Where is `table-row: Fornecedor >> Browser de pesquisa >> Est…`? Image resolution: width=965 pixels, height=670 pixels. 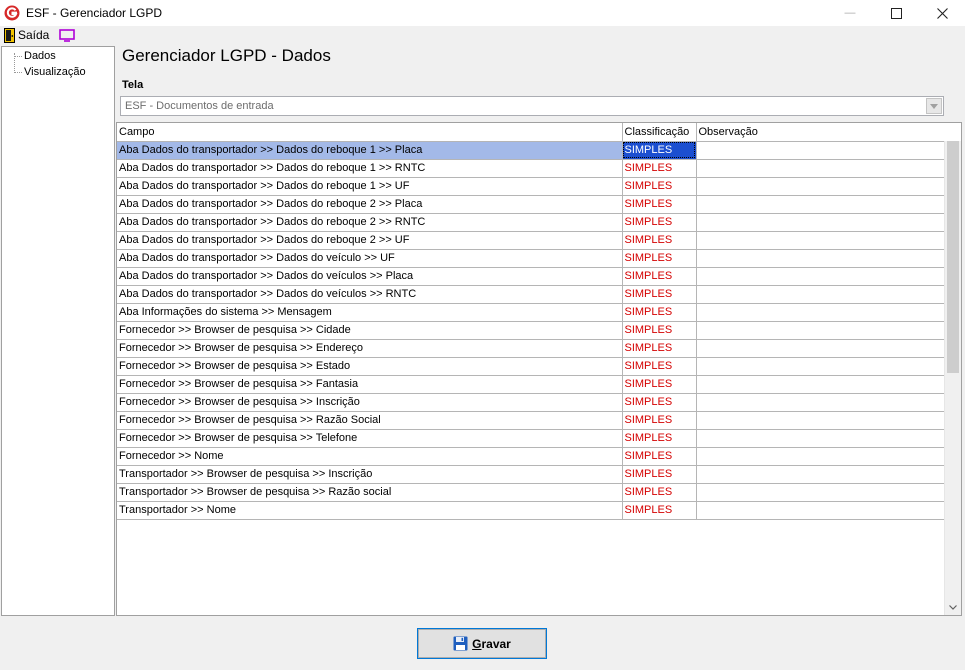
table-row: Fornecedor >> Browser de pesquisa >> Est… is located at coordinates (531, 366).